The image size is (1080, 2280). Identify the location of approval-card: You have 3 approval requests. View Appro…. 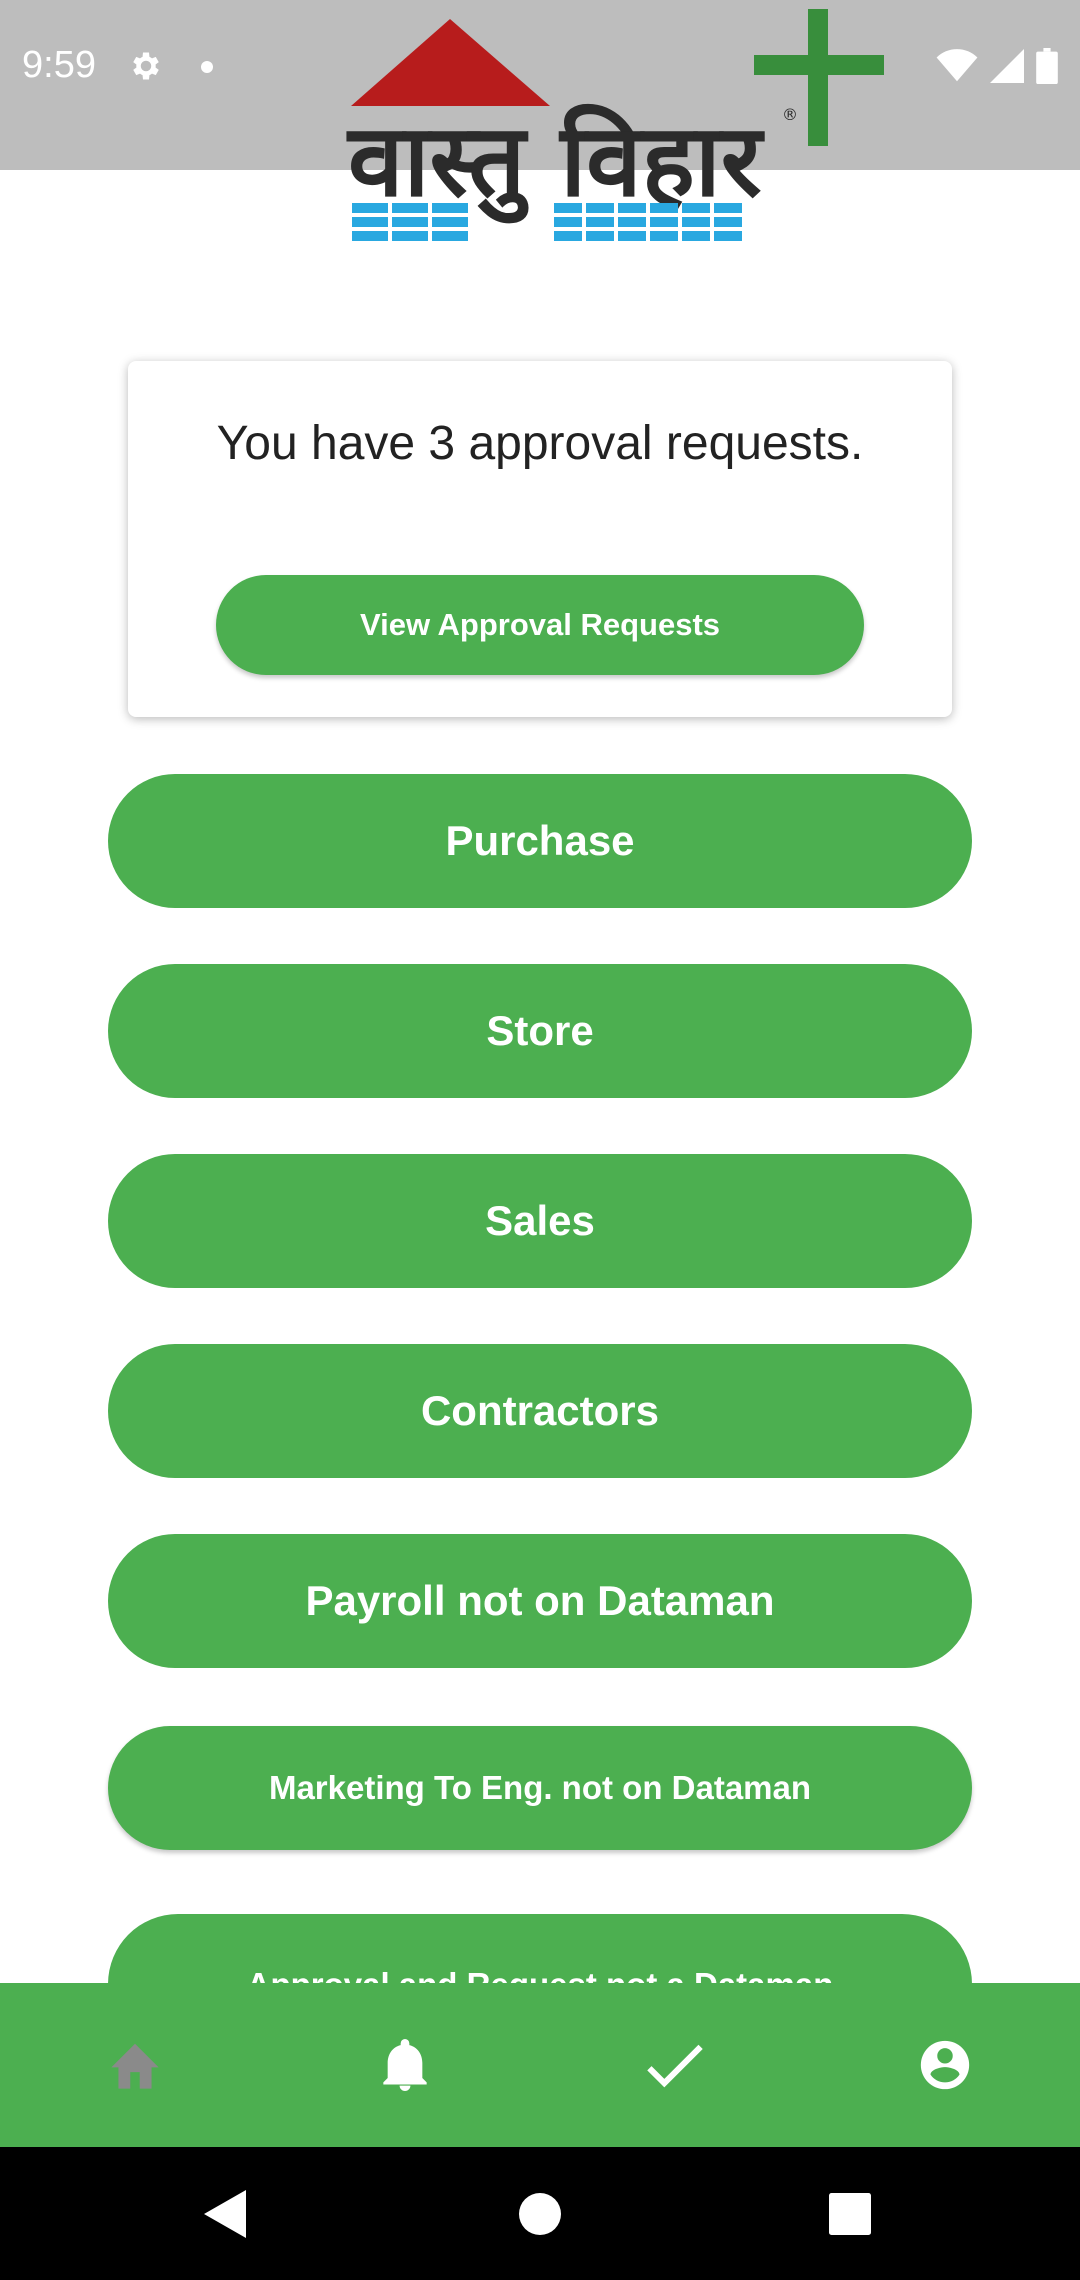
(540, 539).